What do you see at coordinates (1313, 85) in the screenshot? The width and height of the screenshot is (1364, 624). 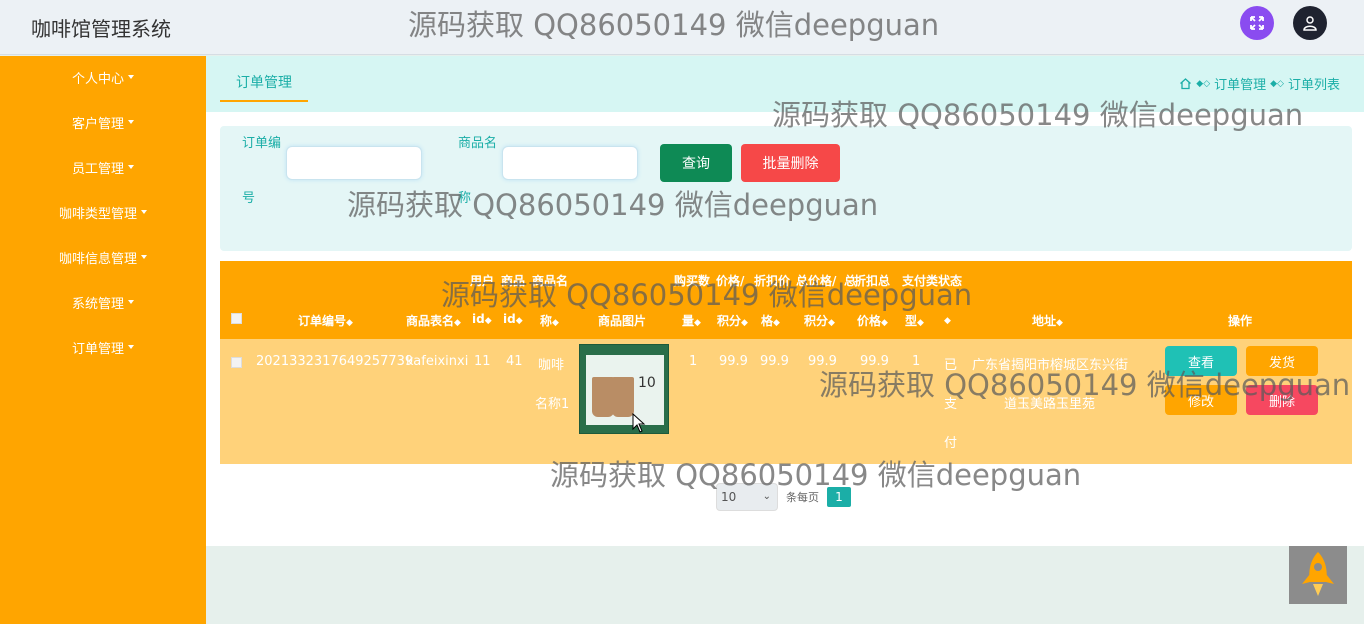 I see `breadcrumb-item: 订单列表` at bounding box center [1313, 85].